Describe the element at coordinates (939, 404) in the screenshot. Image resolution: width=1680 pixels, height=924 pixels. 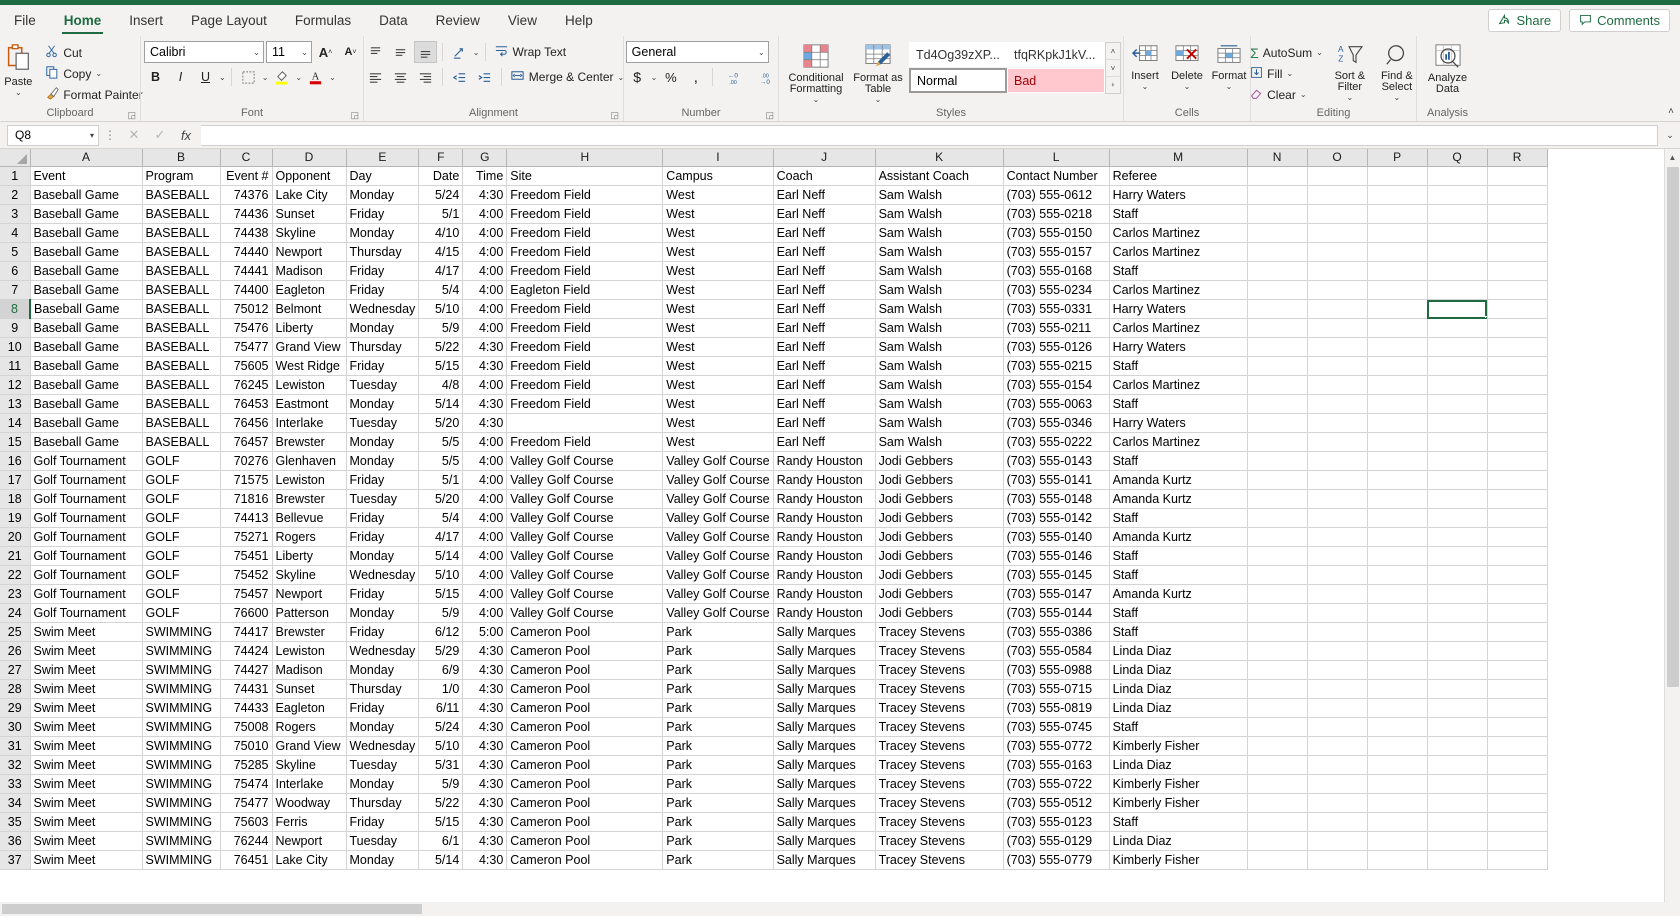
I see `cell-K13: Sam Walsh` at that location.